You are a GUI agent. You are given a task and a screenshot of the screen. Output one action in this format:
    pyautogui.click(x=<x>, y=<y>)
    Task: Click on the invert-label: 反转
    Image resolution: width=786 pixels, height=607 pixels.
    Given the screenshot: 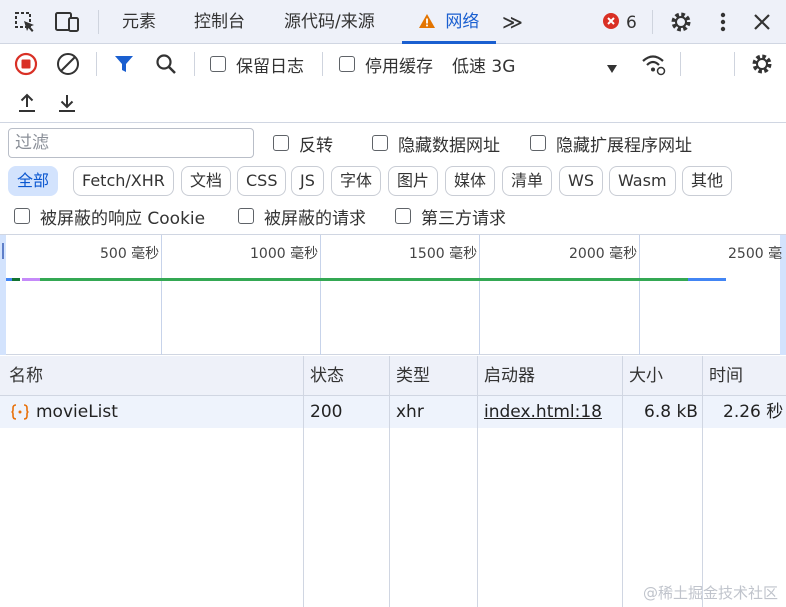 What is the action you would take?
    pyautogui.click(x=316, y=146)
    